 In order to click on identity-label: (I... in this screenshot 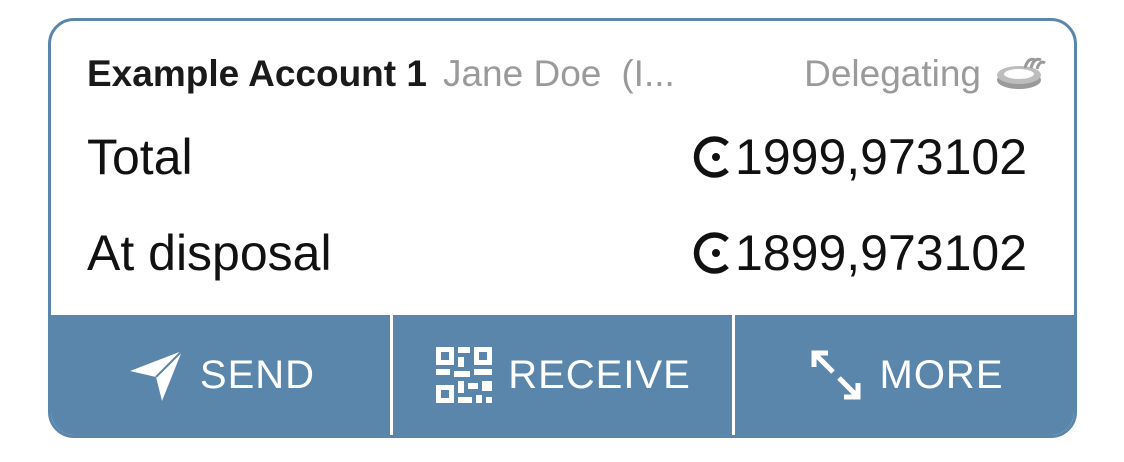, I will do `click(648, 73)`.